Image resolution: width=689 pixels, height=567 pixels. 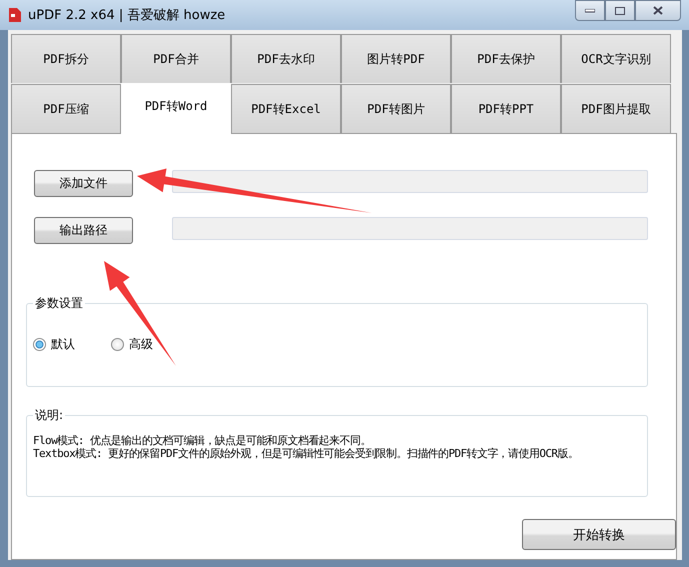 What do you see at coordinates (132, 344) in the screenshot?
I see `radio-option: 高级` at bounding box center [132, 344].